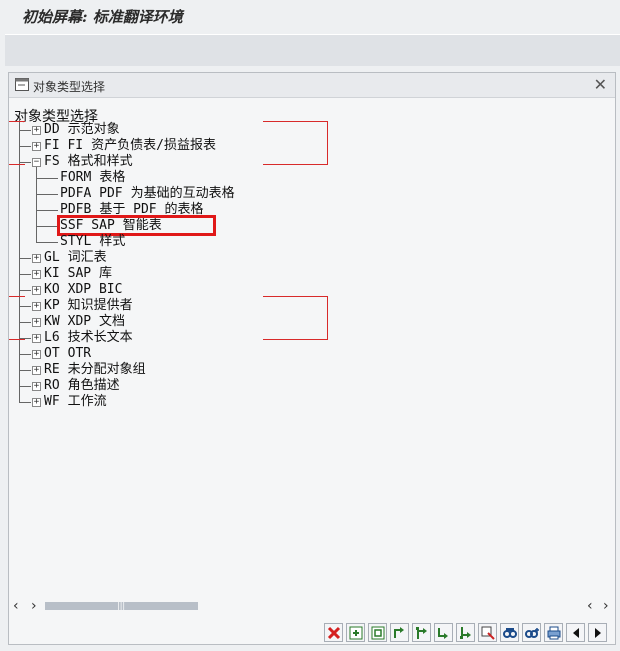 The height and width of the screenshot is (651, 620). I want to click on collapse-subtree-button, so click(443, 632).